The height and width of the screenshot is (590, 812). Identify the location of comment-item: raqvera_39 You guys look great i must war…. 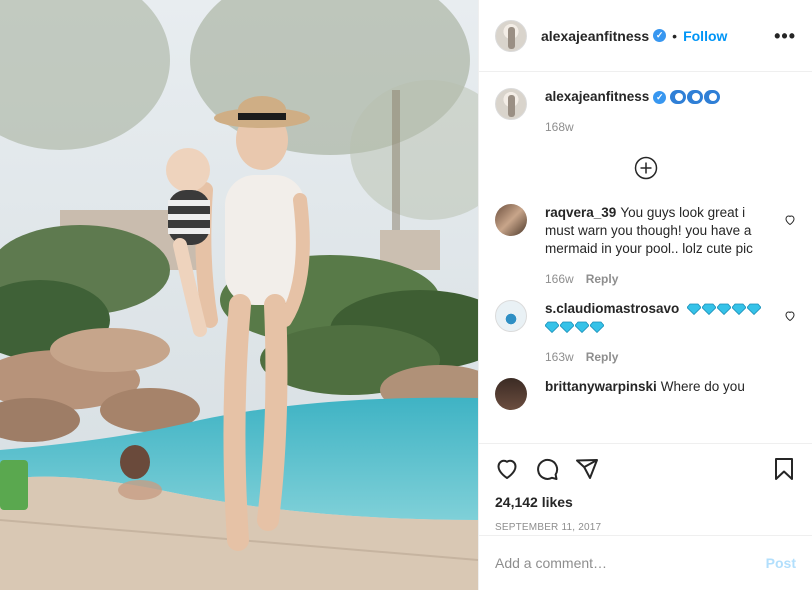
(645, 245).